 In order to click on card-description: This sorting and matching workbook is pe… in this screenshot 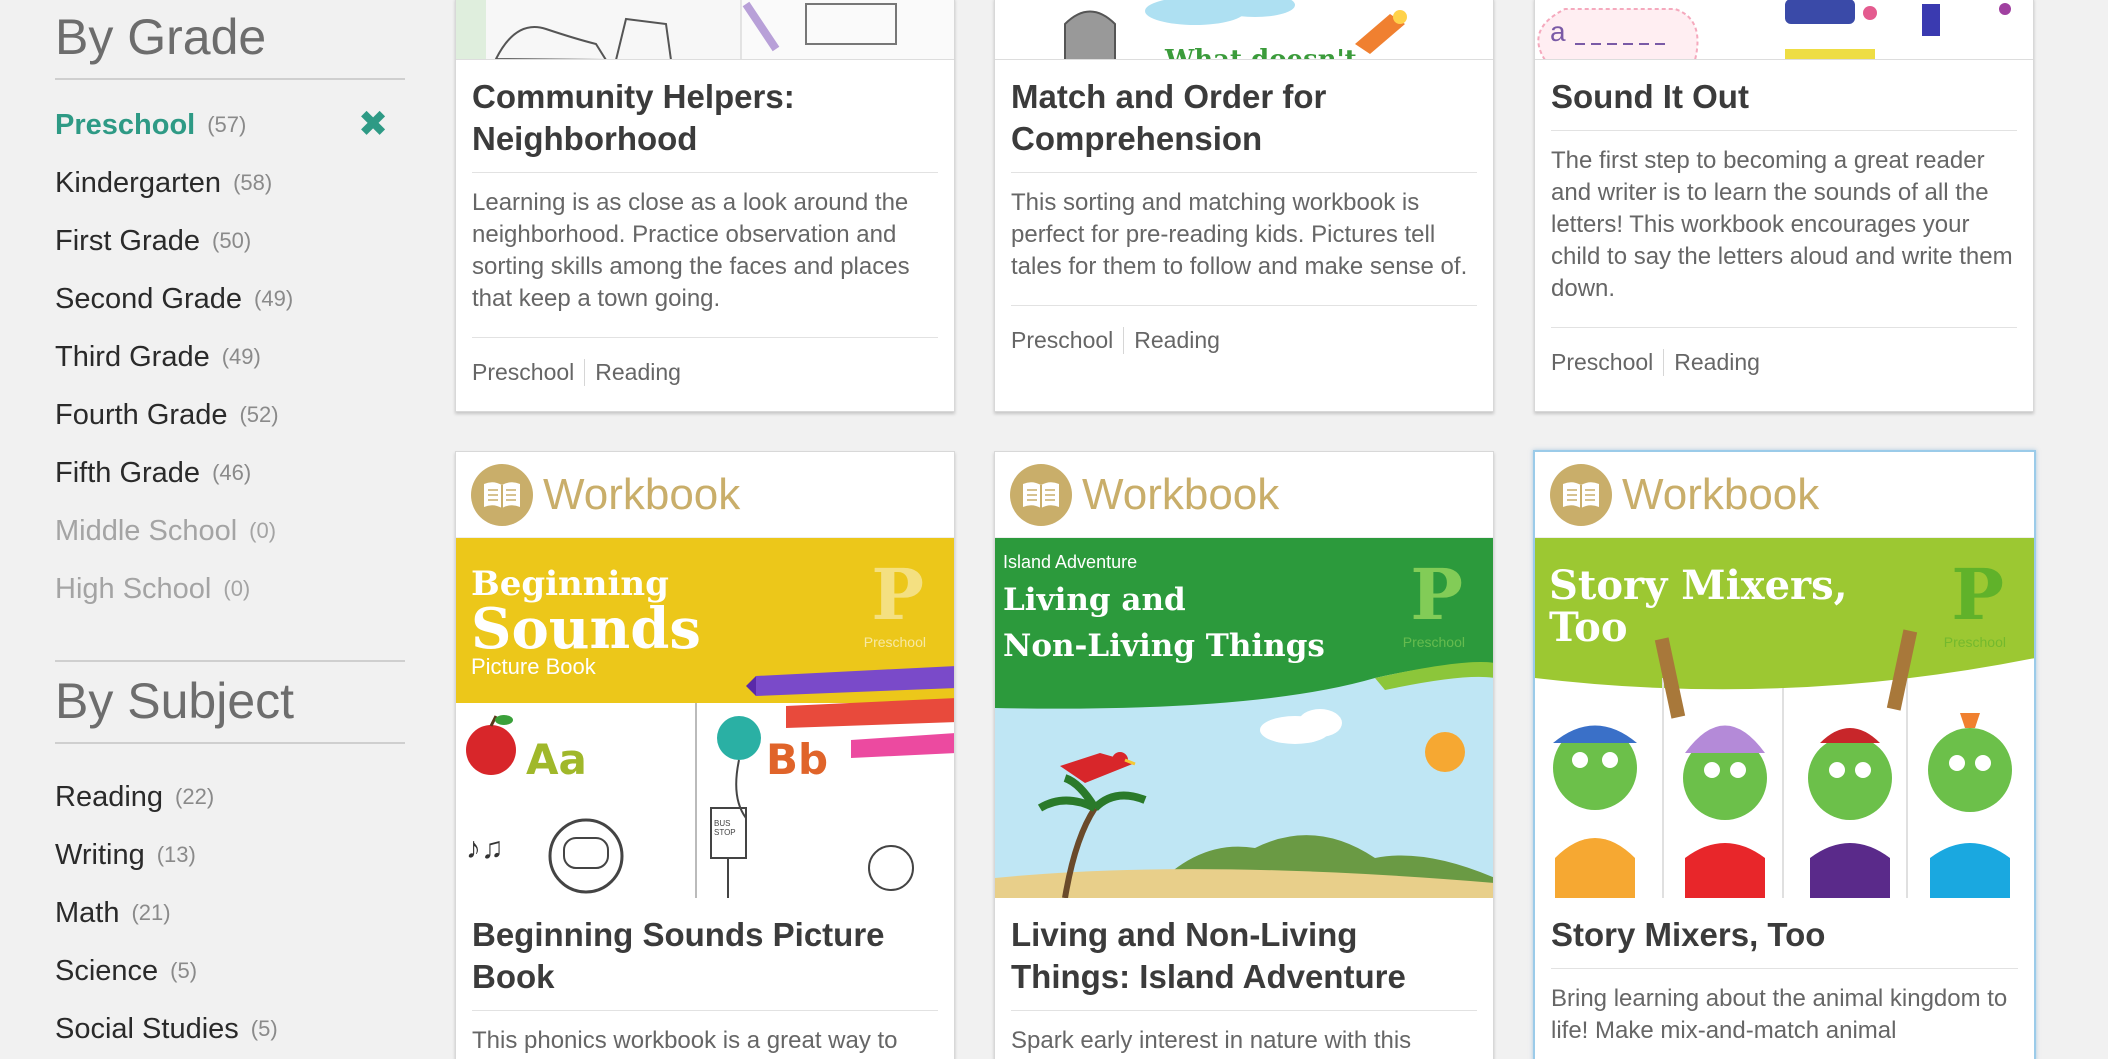, I will do `click(1244, 239)`.